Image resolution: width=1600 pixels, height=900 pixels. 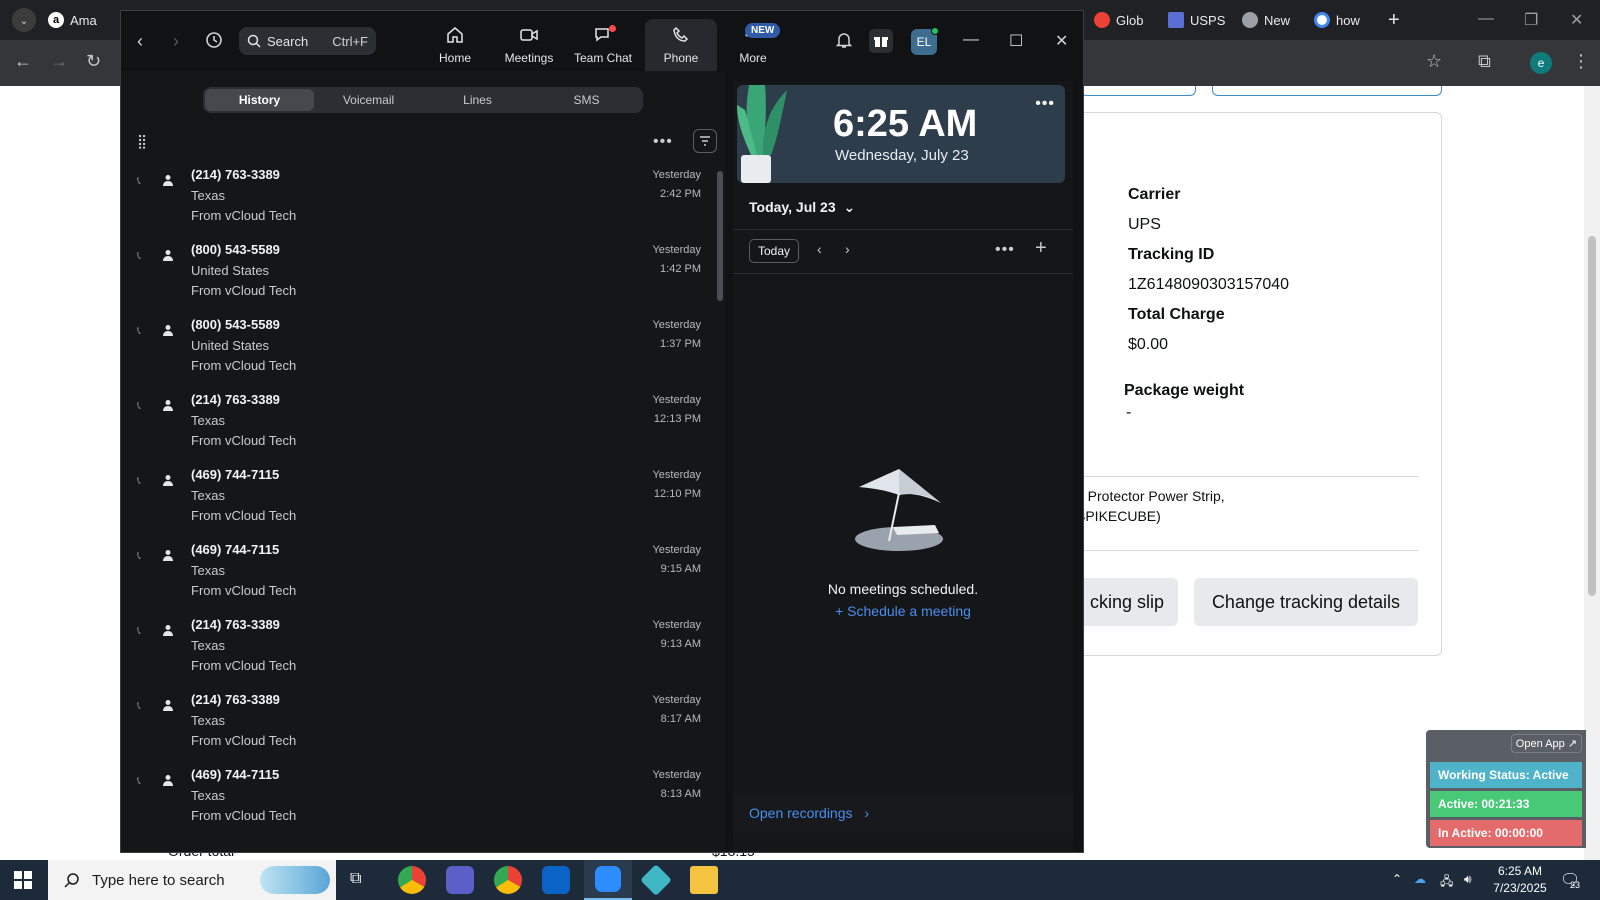 I want to click on browser-tab-new: New, so click(x=1266, y=20).